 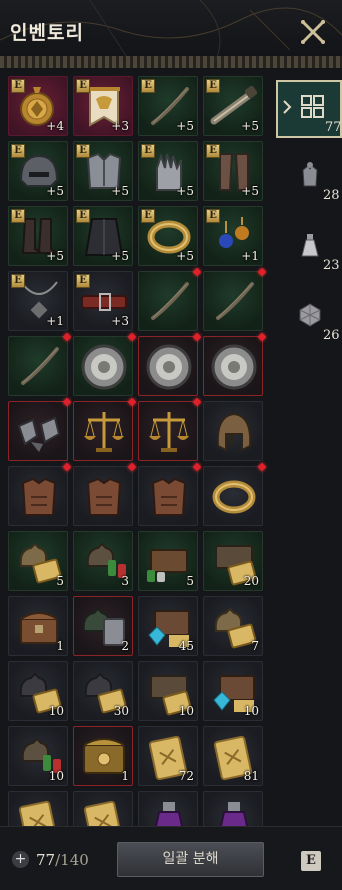 I want to click on inventory-slot: 2, so click(x=103, y=626).